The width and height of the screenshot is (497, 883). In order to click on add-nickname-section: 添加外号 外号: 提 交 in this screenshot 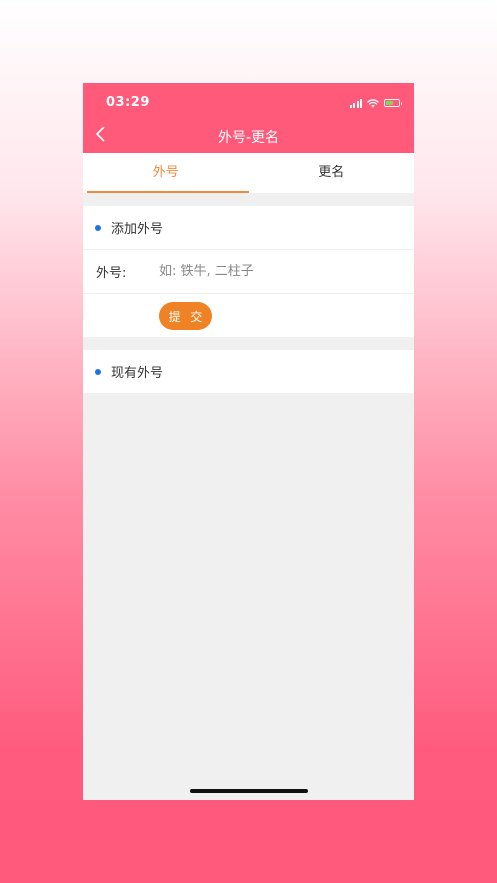, I will do `click(248, 271)`.